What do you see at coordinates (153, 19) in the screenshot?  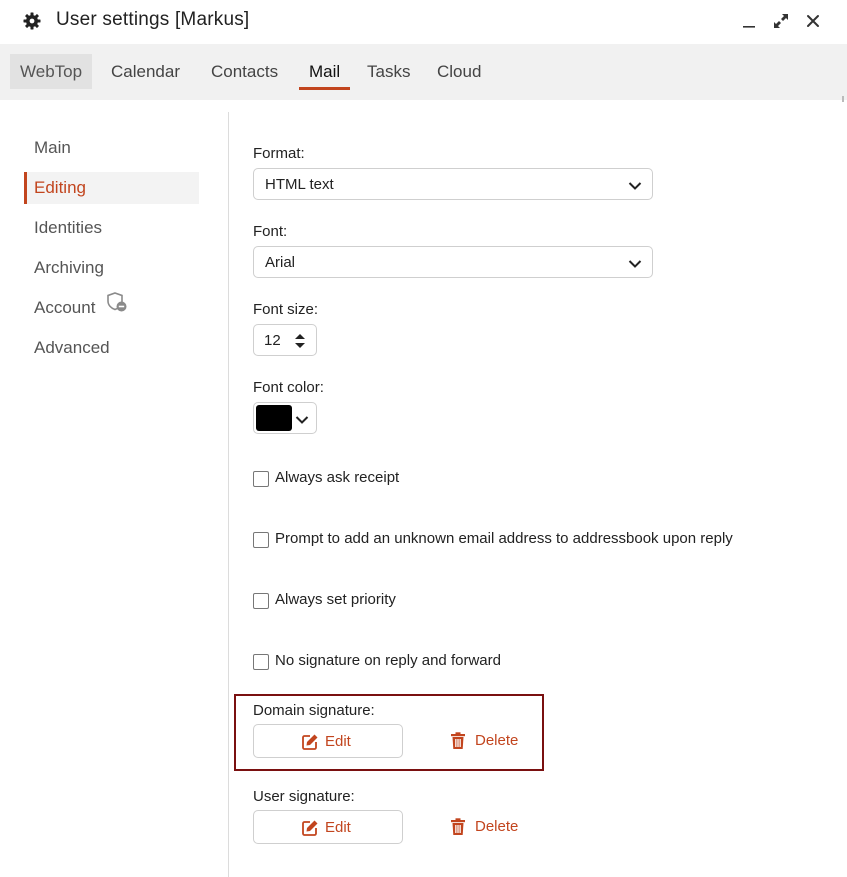 I see `window-title: User settings [Markus]` at bounding box center [153, 19].